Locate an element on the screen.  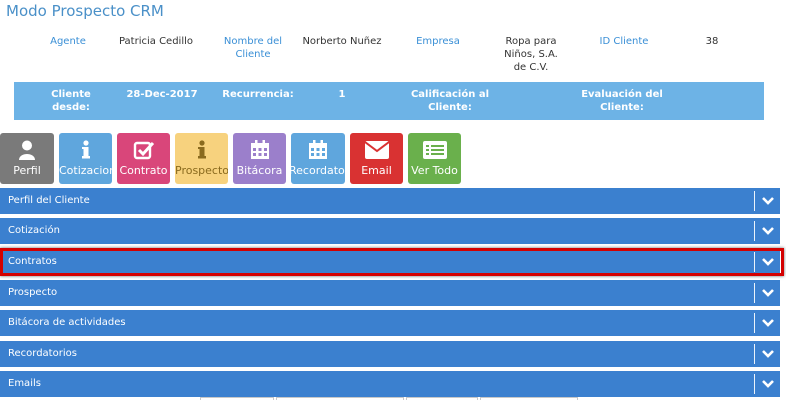
client-since-value: 28-Dec-2017 is located at coordinates (162, 94).